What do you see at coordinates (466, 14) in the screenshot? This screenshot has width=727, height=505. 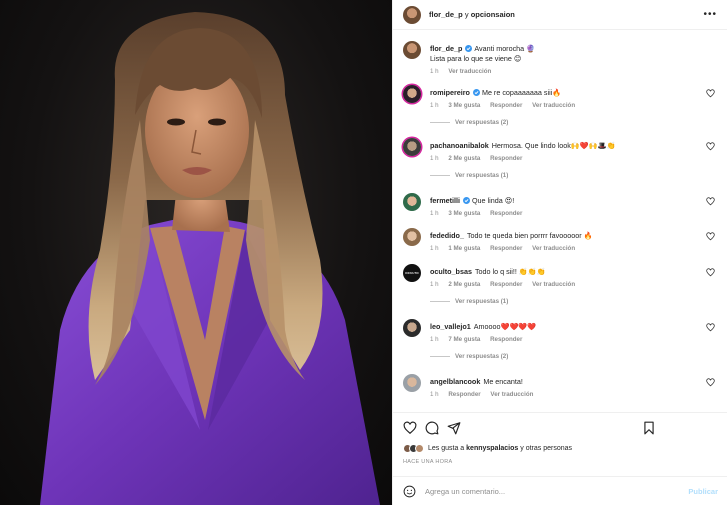 I see `collab-conjunction: y` at bounding box center [466, 14].